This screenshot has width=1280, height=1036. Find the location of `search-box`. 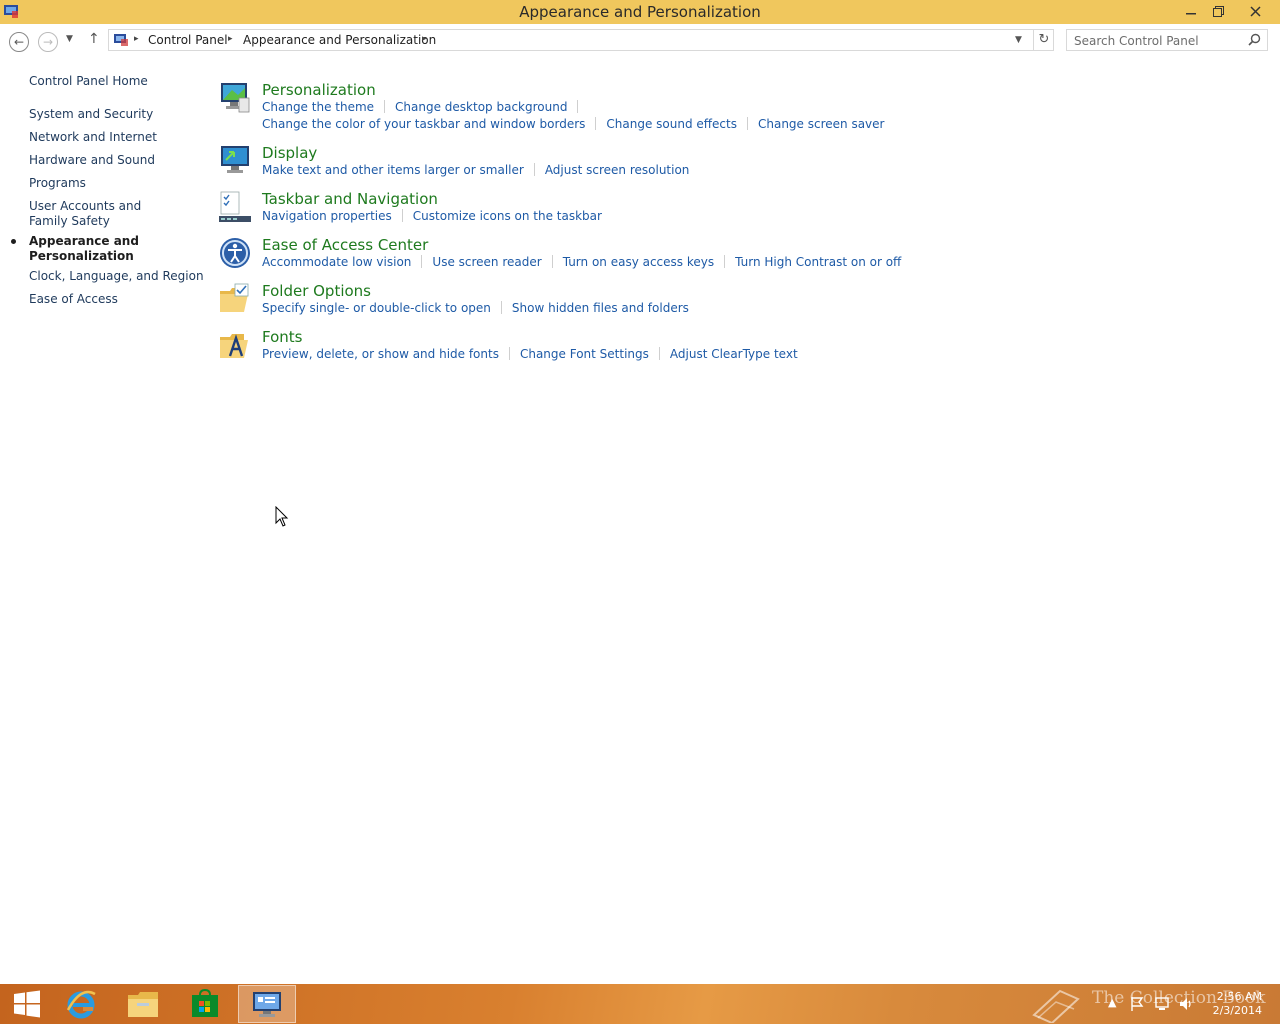

search-box is located at coordinates (1167, 40).